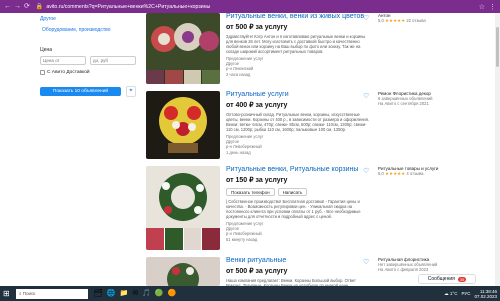  I want to click on tool-app-icon: 🟠, so click(172, 294).